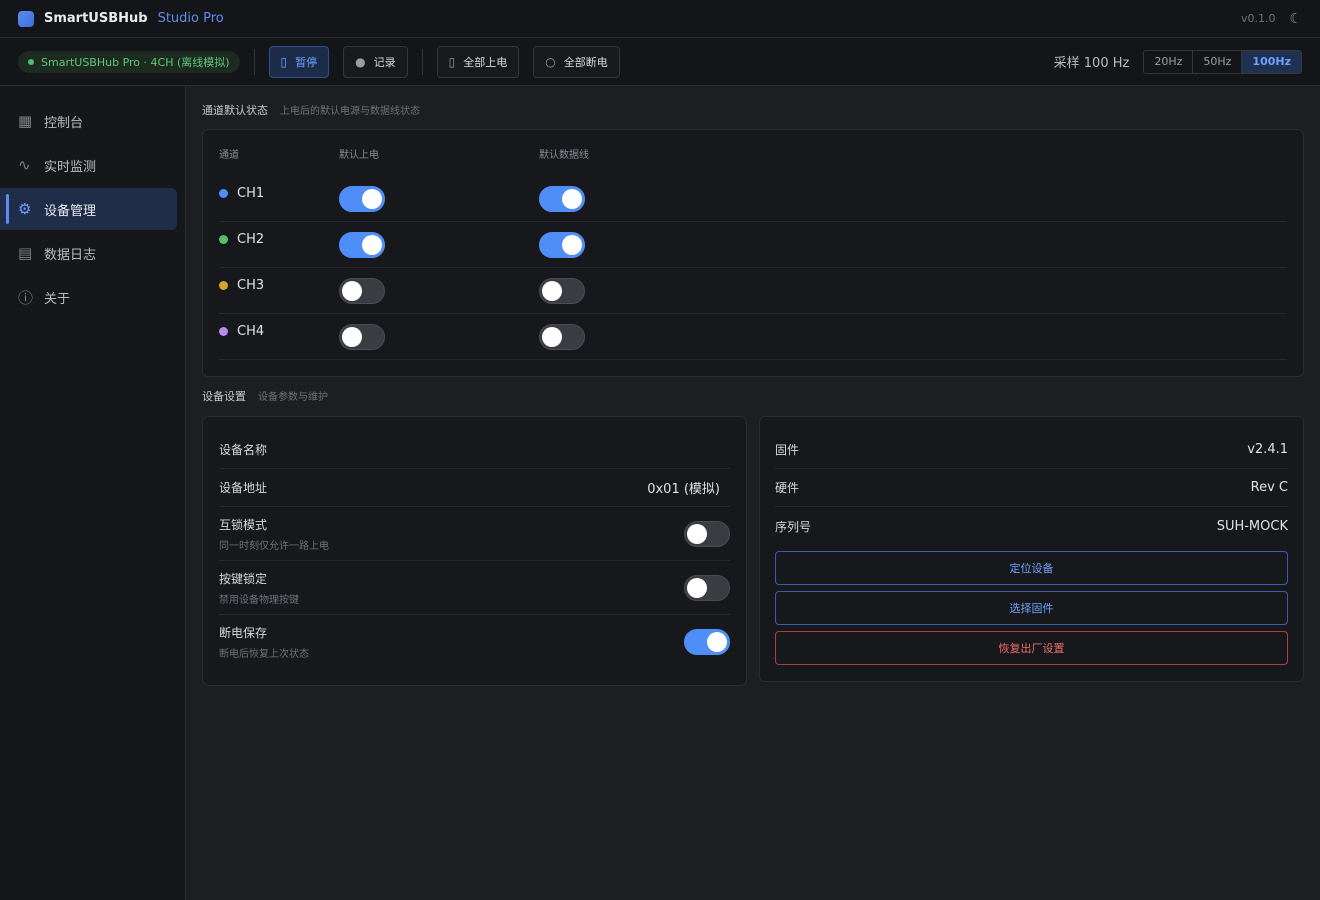 This screenshot has height=900, width=1320. I want to click on sidebar-item-about: ⓘ 关于, so click(88, 297).